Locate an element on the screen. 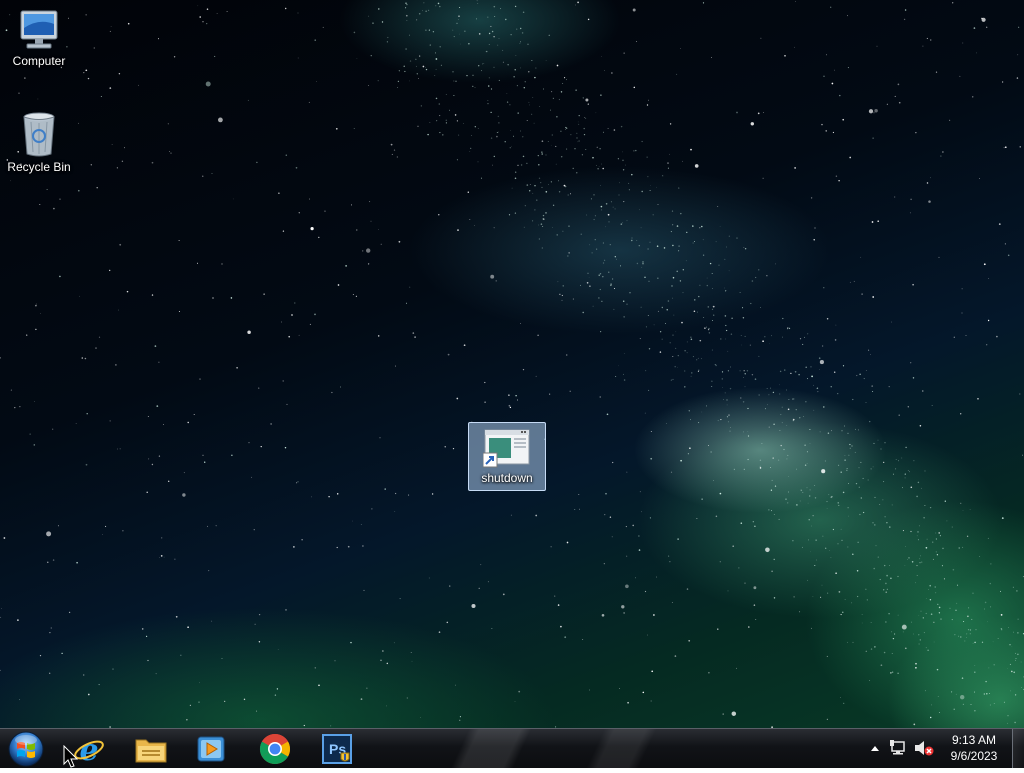 This screenshot has height=773, width=1024. shortcut-window-icon is located at coordinates (507, 448).